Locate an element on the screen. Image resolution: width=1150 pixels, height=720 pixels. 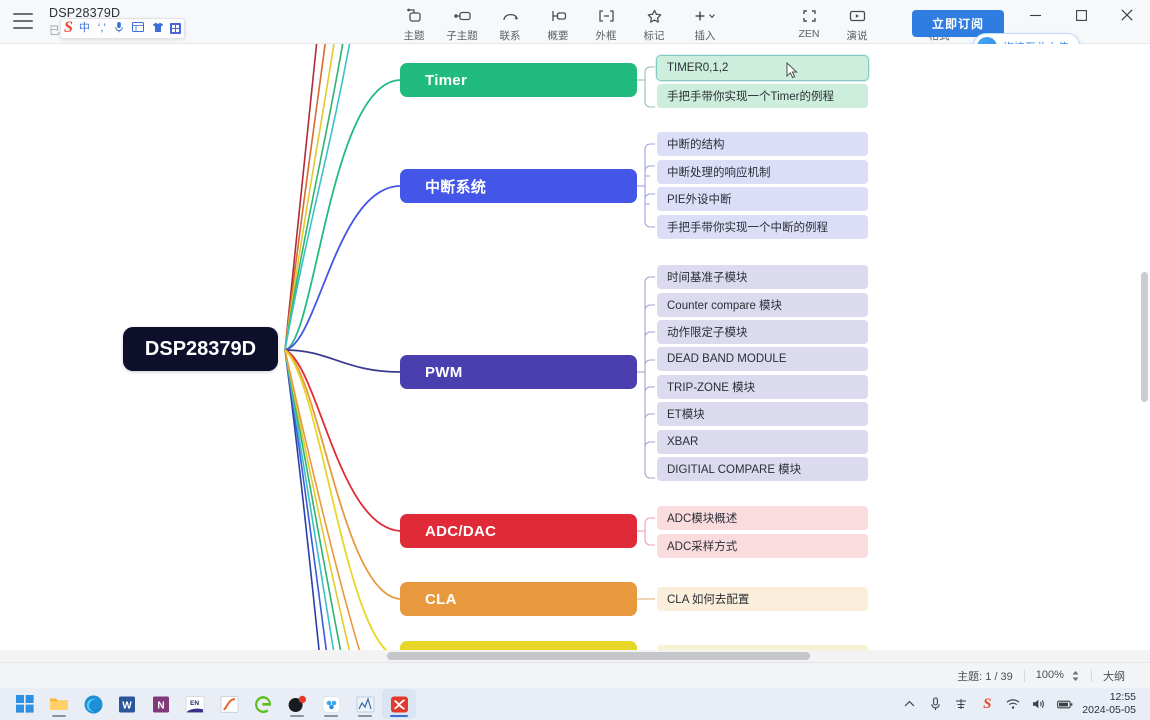
taskbar-edge-browser is located at coordinates (93, 704).